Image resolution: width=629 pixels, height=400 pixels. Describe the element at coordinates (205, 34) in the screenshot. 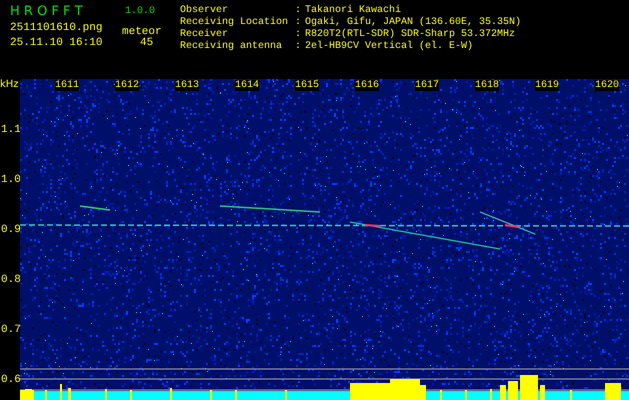

I see `field-label: Receiver` at that location.